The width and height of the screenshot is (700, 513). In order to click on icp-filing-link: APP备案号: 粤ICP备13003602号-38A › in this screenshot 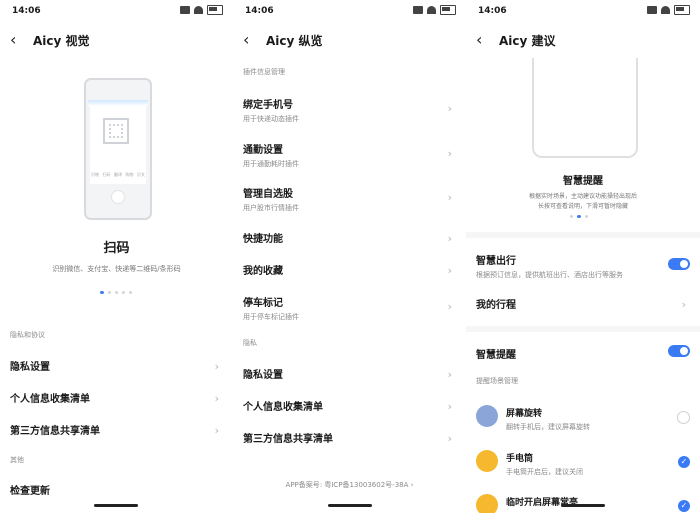, I will do `click(349, 485)`.